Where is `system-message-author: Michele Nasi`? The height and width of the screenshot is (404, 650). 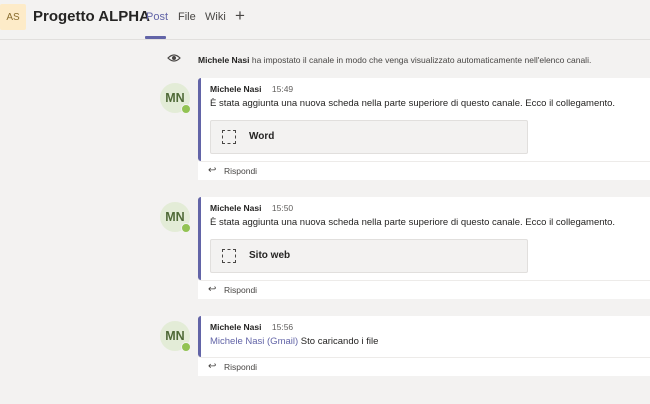
system-message-author: Michele Nasi is located at coordinates (224, 60).